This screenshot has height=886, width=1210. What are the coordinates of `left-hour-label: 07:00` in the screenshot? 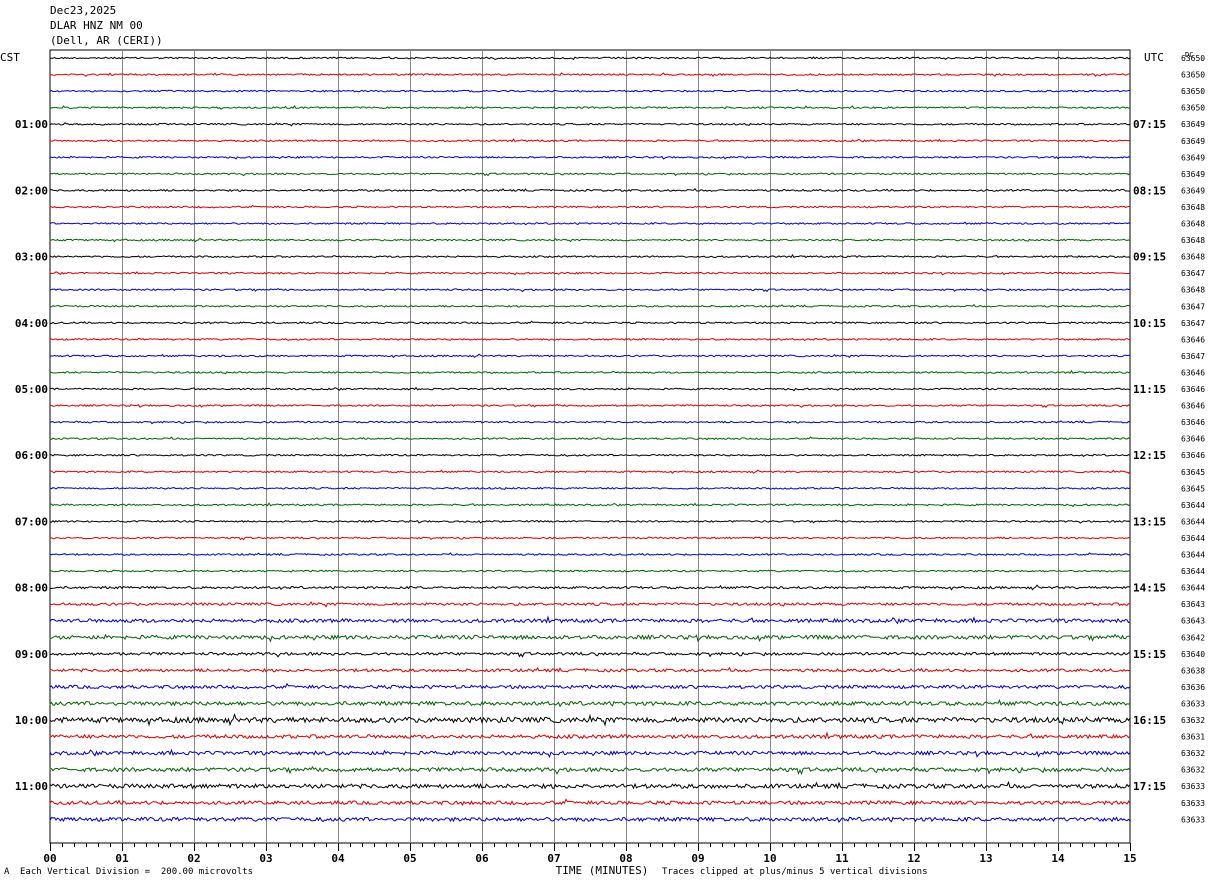 It's located at (31, 521).